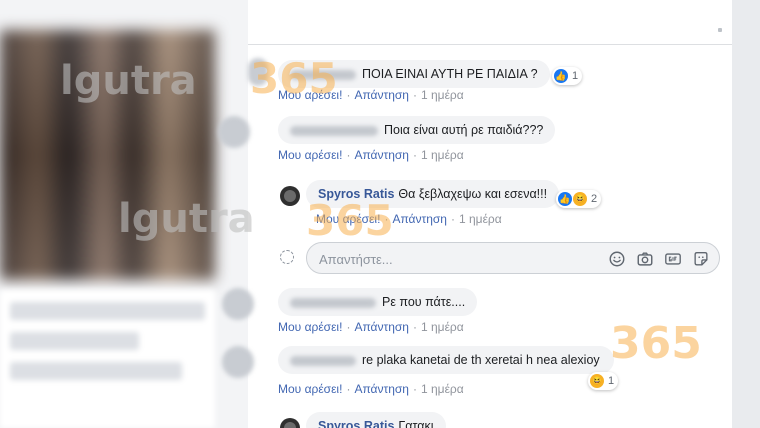  What do you see at coordinates (673, 259) in the screenshot?
I see `gif-icon` at bounding box center [673, 259].